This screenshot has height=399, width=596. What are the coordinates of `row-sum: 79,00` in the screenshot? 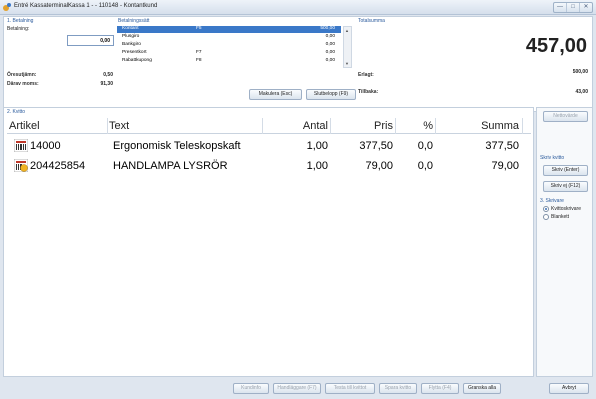 It's located at (505, 166).